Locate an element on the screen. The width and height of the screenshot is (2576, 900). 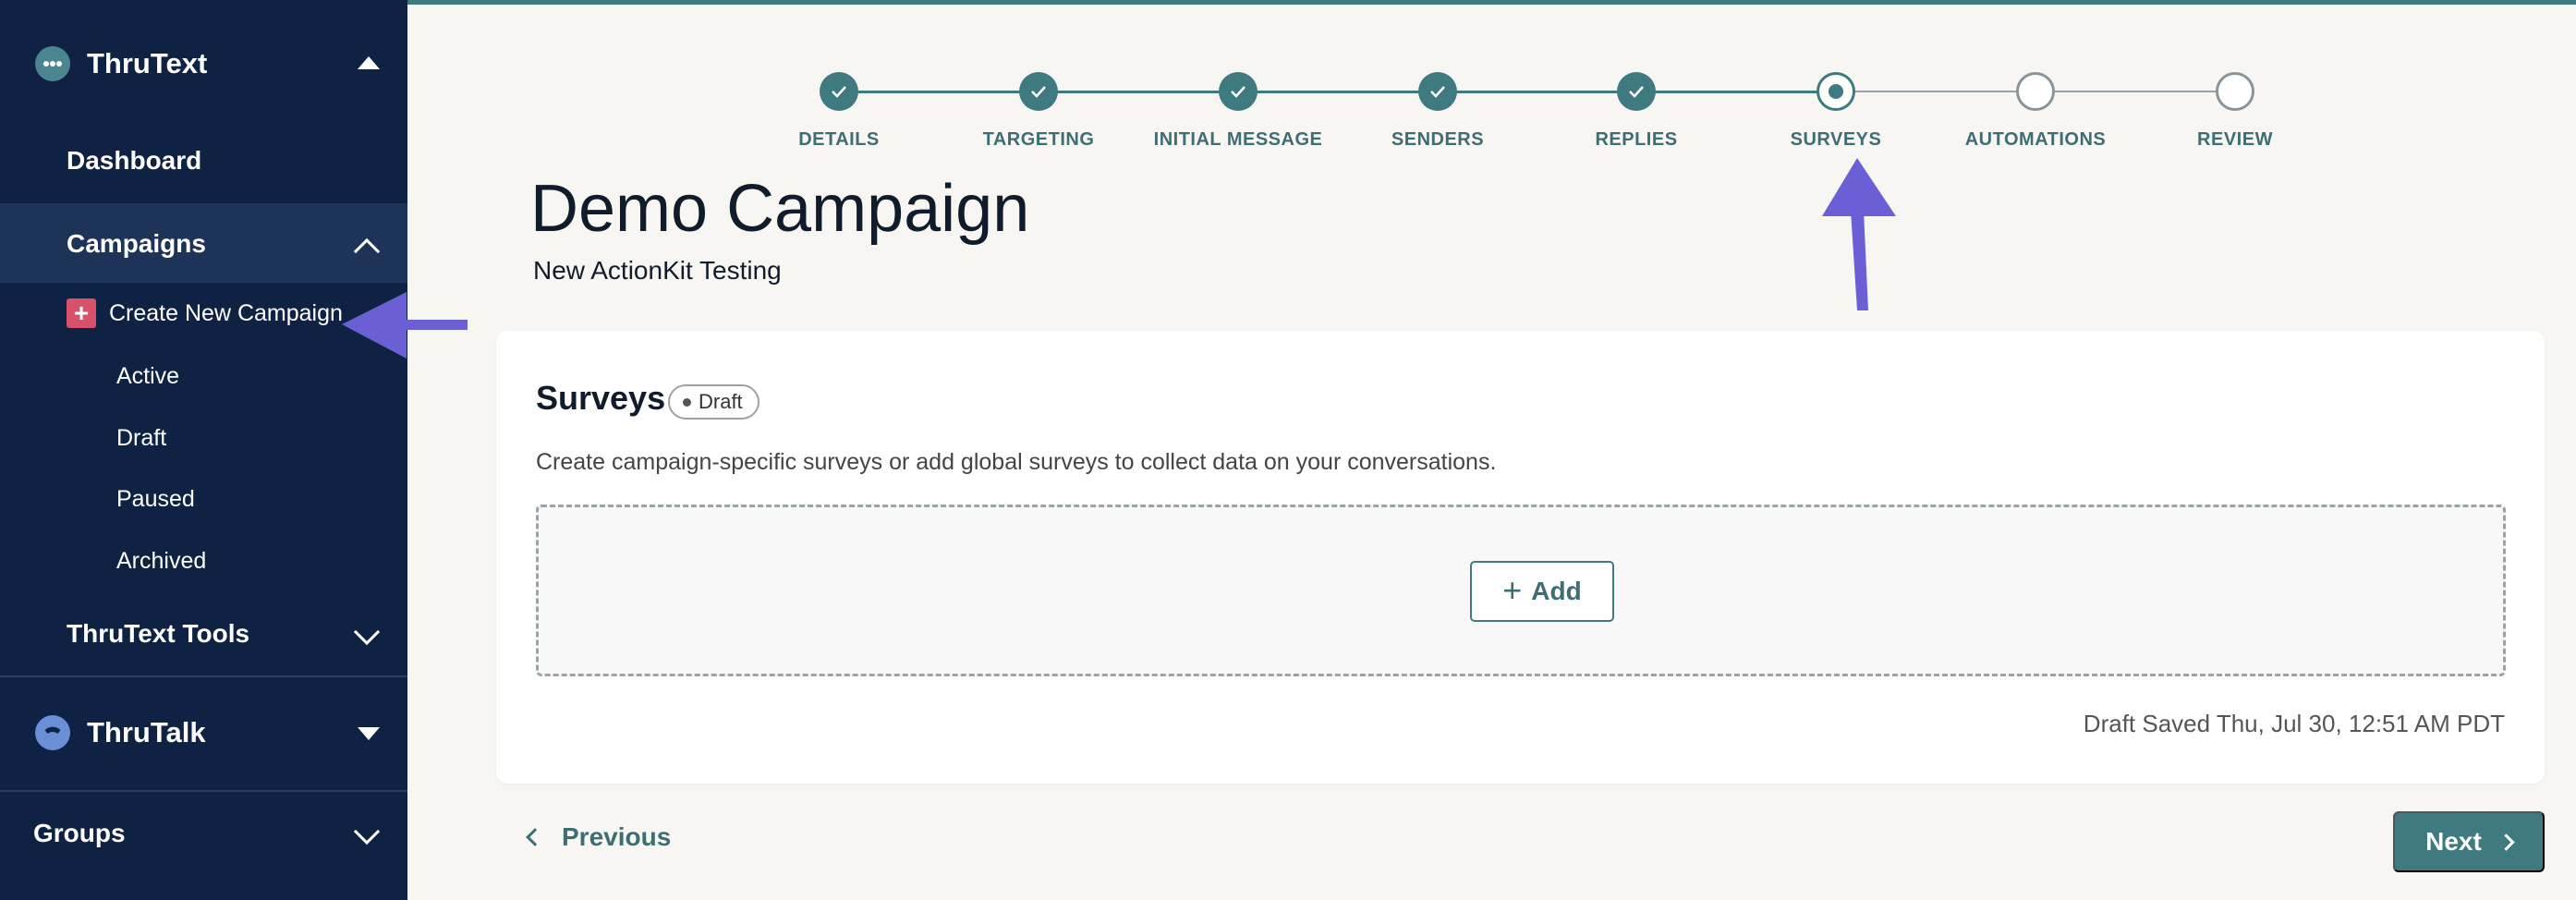
annotation-arrow-left-icon is located at coordinates (405, 325).